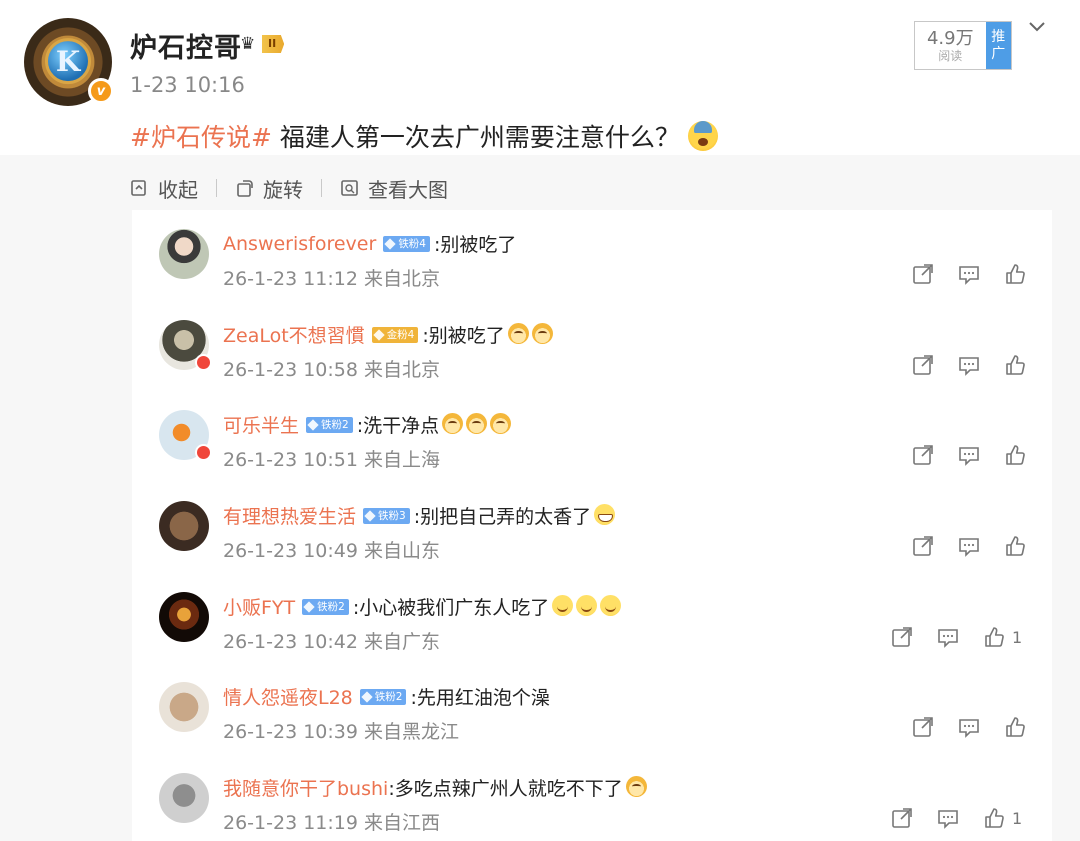  What do you see at coordinates (592, 346) in the screenshot?
I see `comment-item: ZeaLot不想習慣 金粉4:别被吃了 26-1-23 10:58 来自北京` at bounding box center [592, 346].